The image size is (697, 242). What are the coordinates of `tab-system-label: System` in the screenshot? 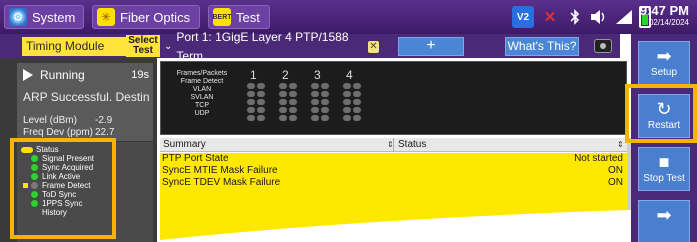 It's located at (54, 17).